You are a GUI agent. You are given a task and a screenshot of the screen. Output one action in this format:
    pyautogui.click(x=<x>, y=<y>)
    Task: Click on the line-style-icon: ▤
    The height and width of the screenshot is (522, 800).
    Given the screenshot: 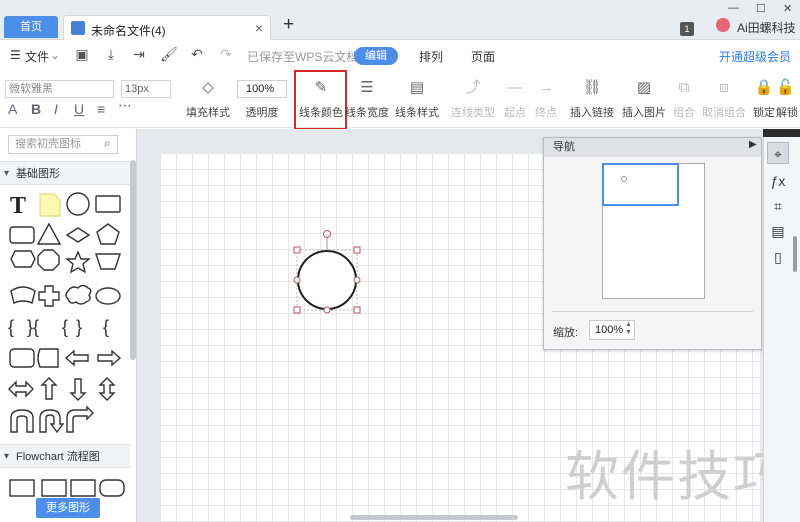 What is the action you would take?
    pyautogui.click(x=417, y=87)
    